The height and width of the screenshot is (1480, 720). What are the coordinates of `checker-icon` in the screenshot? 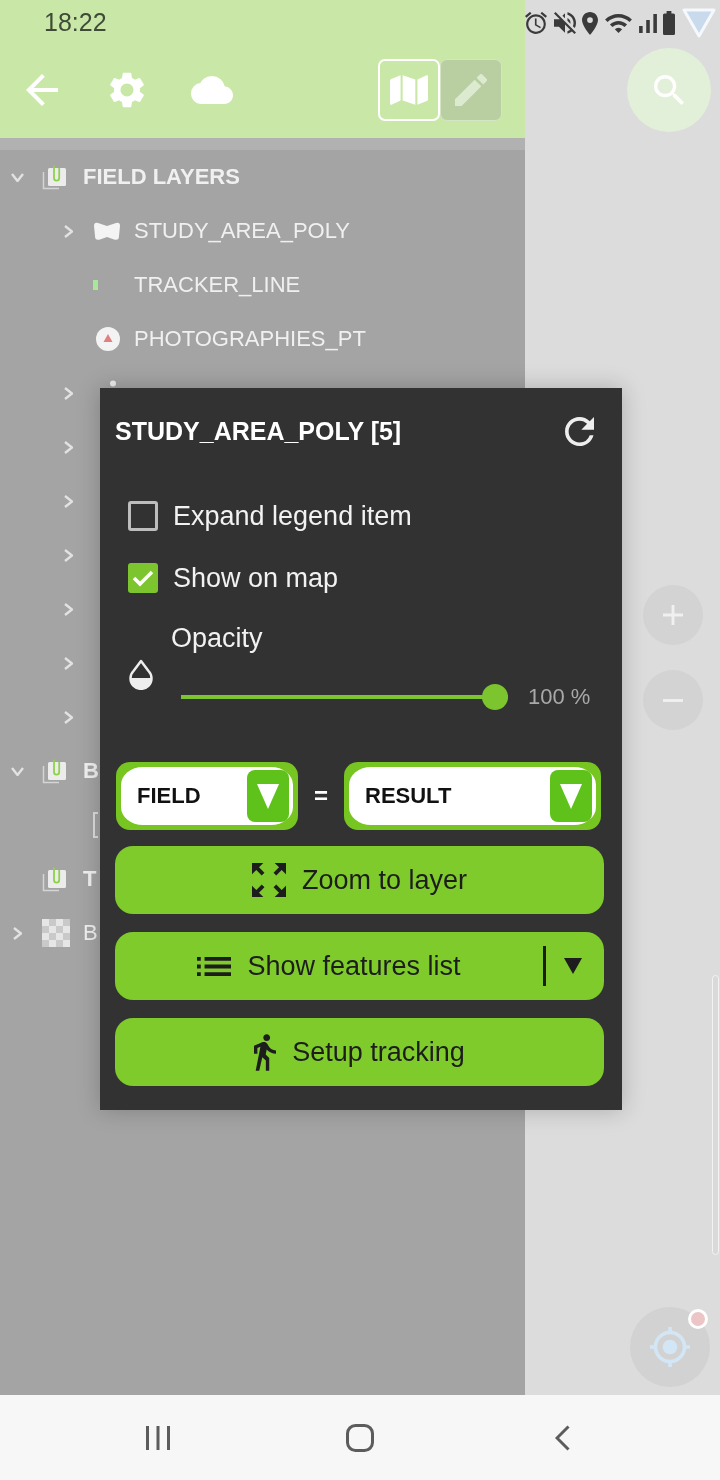 It's located at (56, 933).